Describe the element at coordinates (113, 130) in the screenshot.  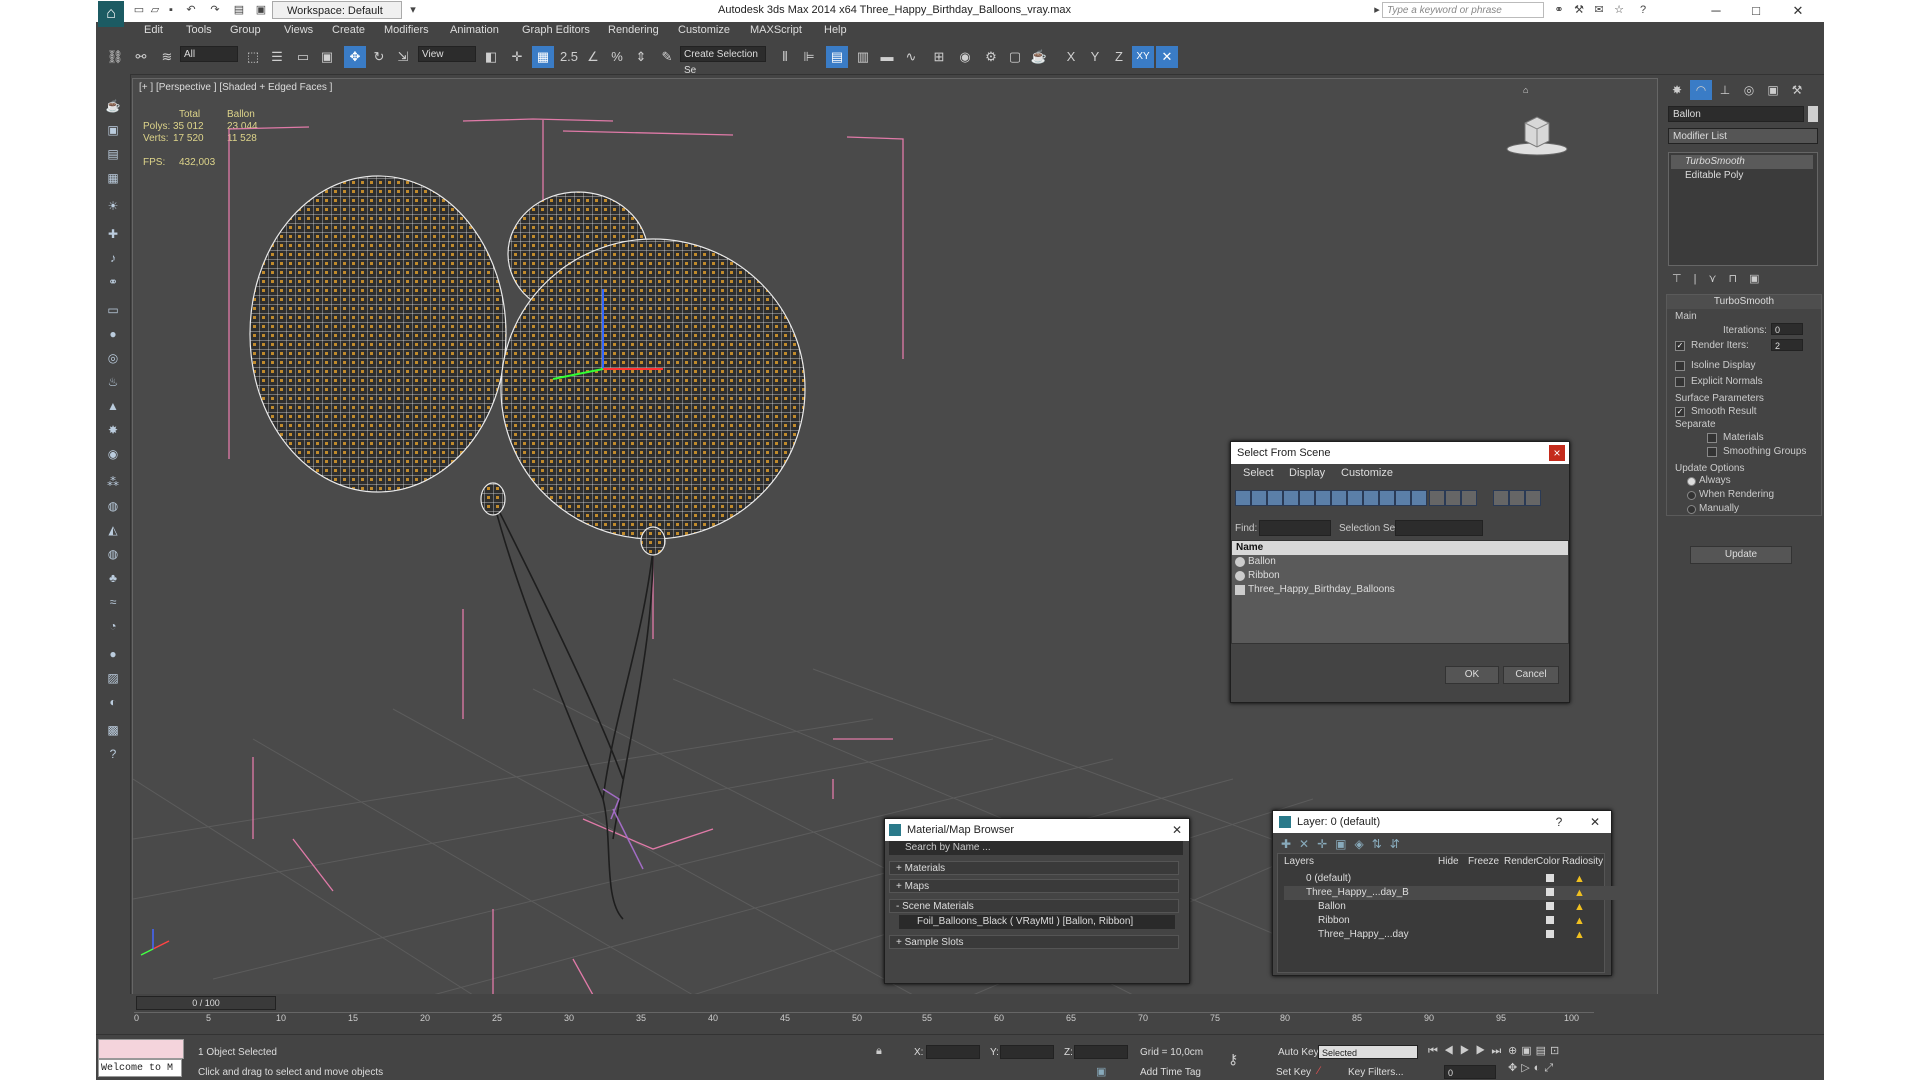
I see `render-frame-icon: ▣` at that location.